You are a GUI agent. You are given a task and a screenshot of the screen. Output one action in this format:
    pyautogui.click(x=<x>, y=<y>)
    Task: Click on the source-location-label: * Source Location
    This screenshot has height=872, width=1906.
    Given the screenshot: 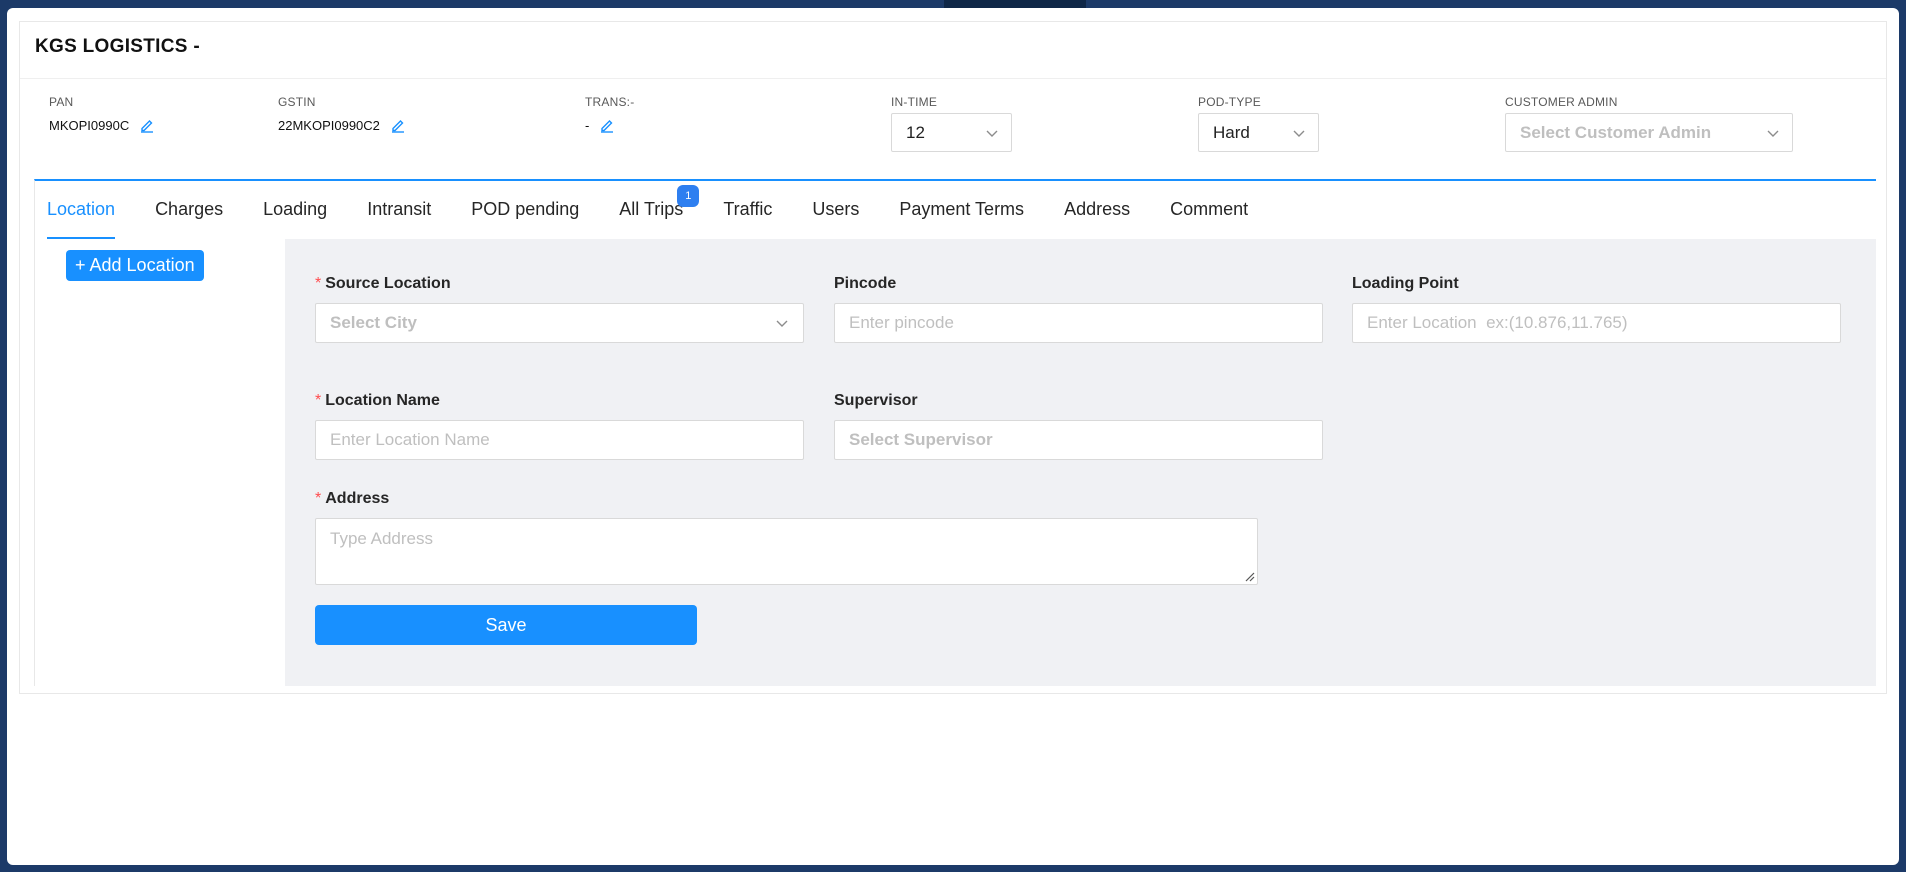 What is the action you would take?
    pyautogui.click(x=559, y=284)
    